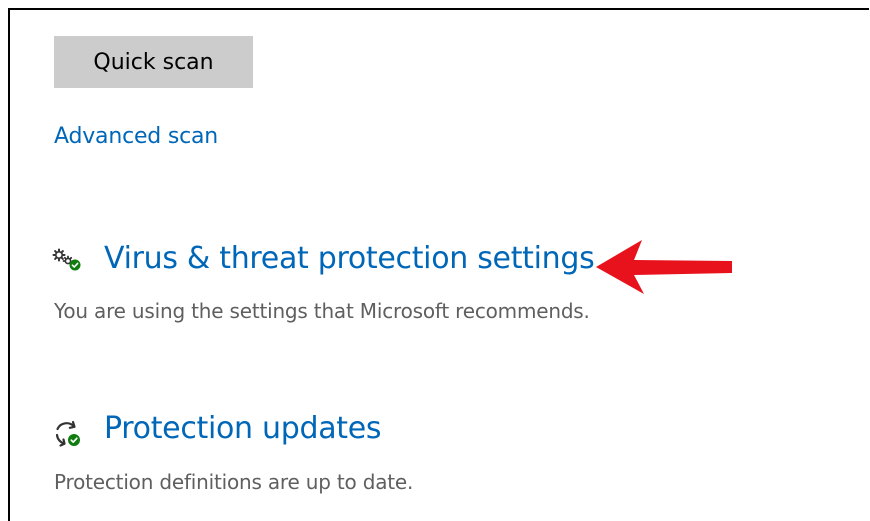 The width and height of the screenshot is (870, 521). What do you see at coordinates (153, 62) in the screenshot?
I see `quick-scan-button: Quick scan` at bounding box center [153, 62].